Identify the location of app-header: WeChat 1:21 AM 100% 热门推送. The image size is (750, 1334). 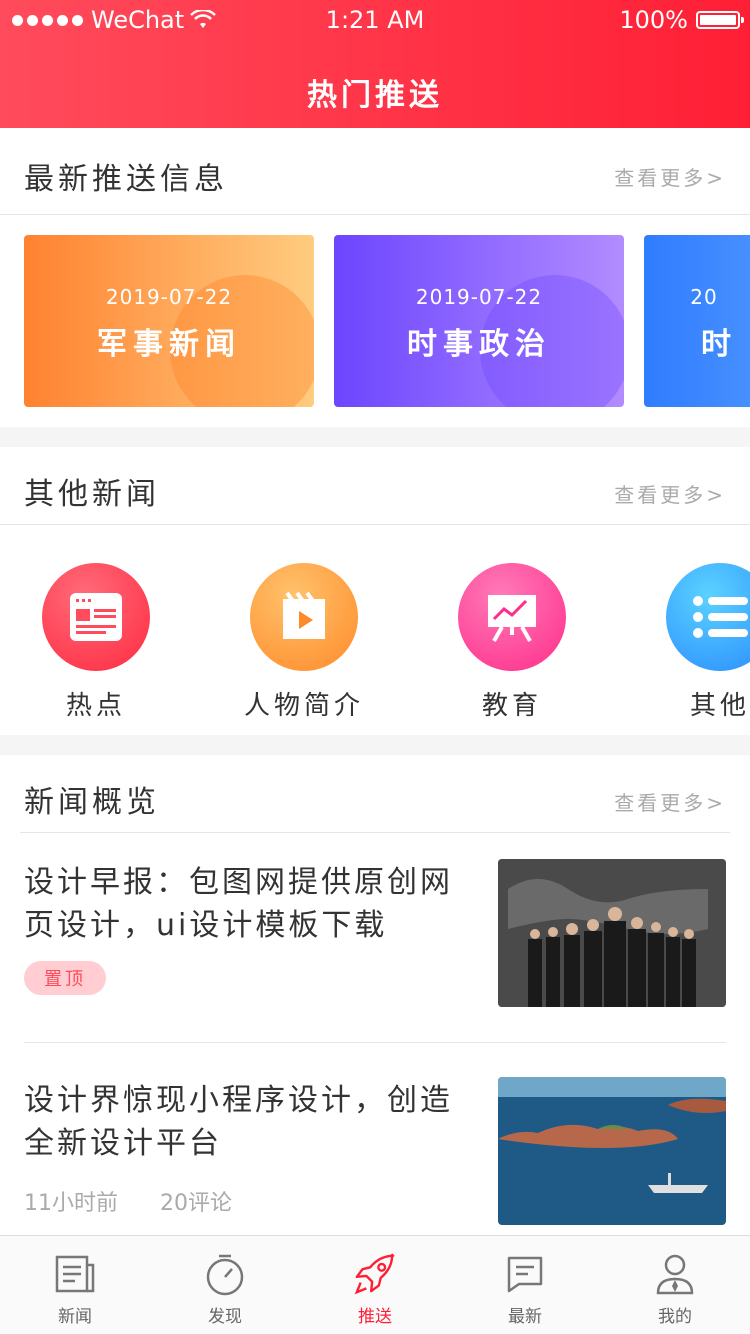
(375, 64).